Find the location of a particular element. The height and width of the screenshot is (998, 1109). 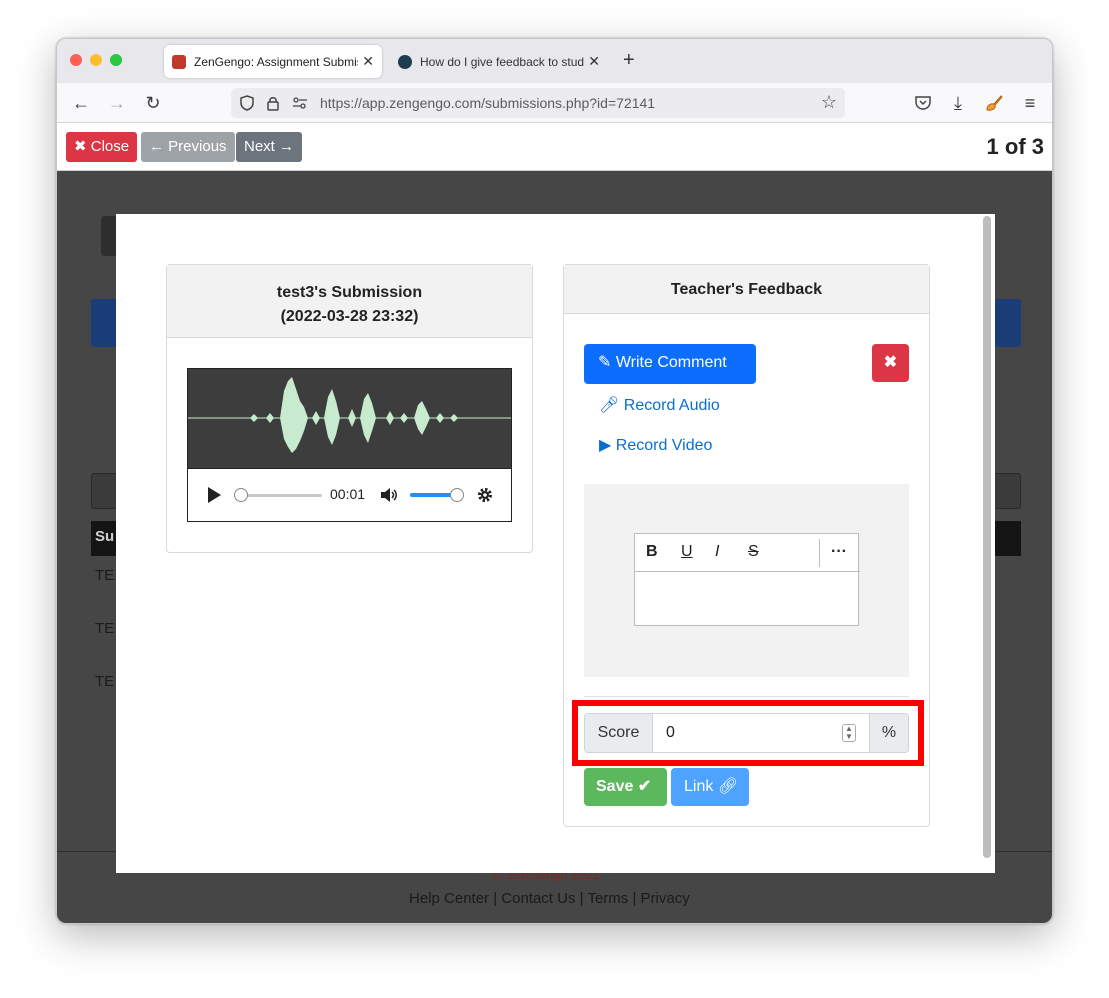

back-arrow-icon: ← is located at coordinates (81, 103).